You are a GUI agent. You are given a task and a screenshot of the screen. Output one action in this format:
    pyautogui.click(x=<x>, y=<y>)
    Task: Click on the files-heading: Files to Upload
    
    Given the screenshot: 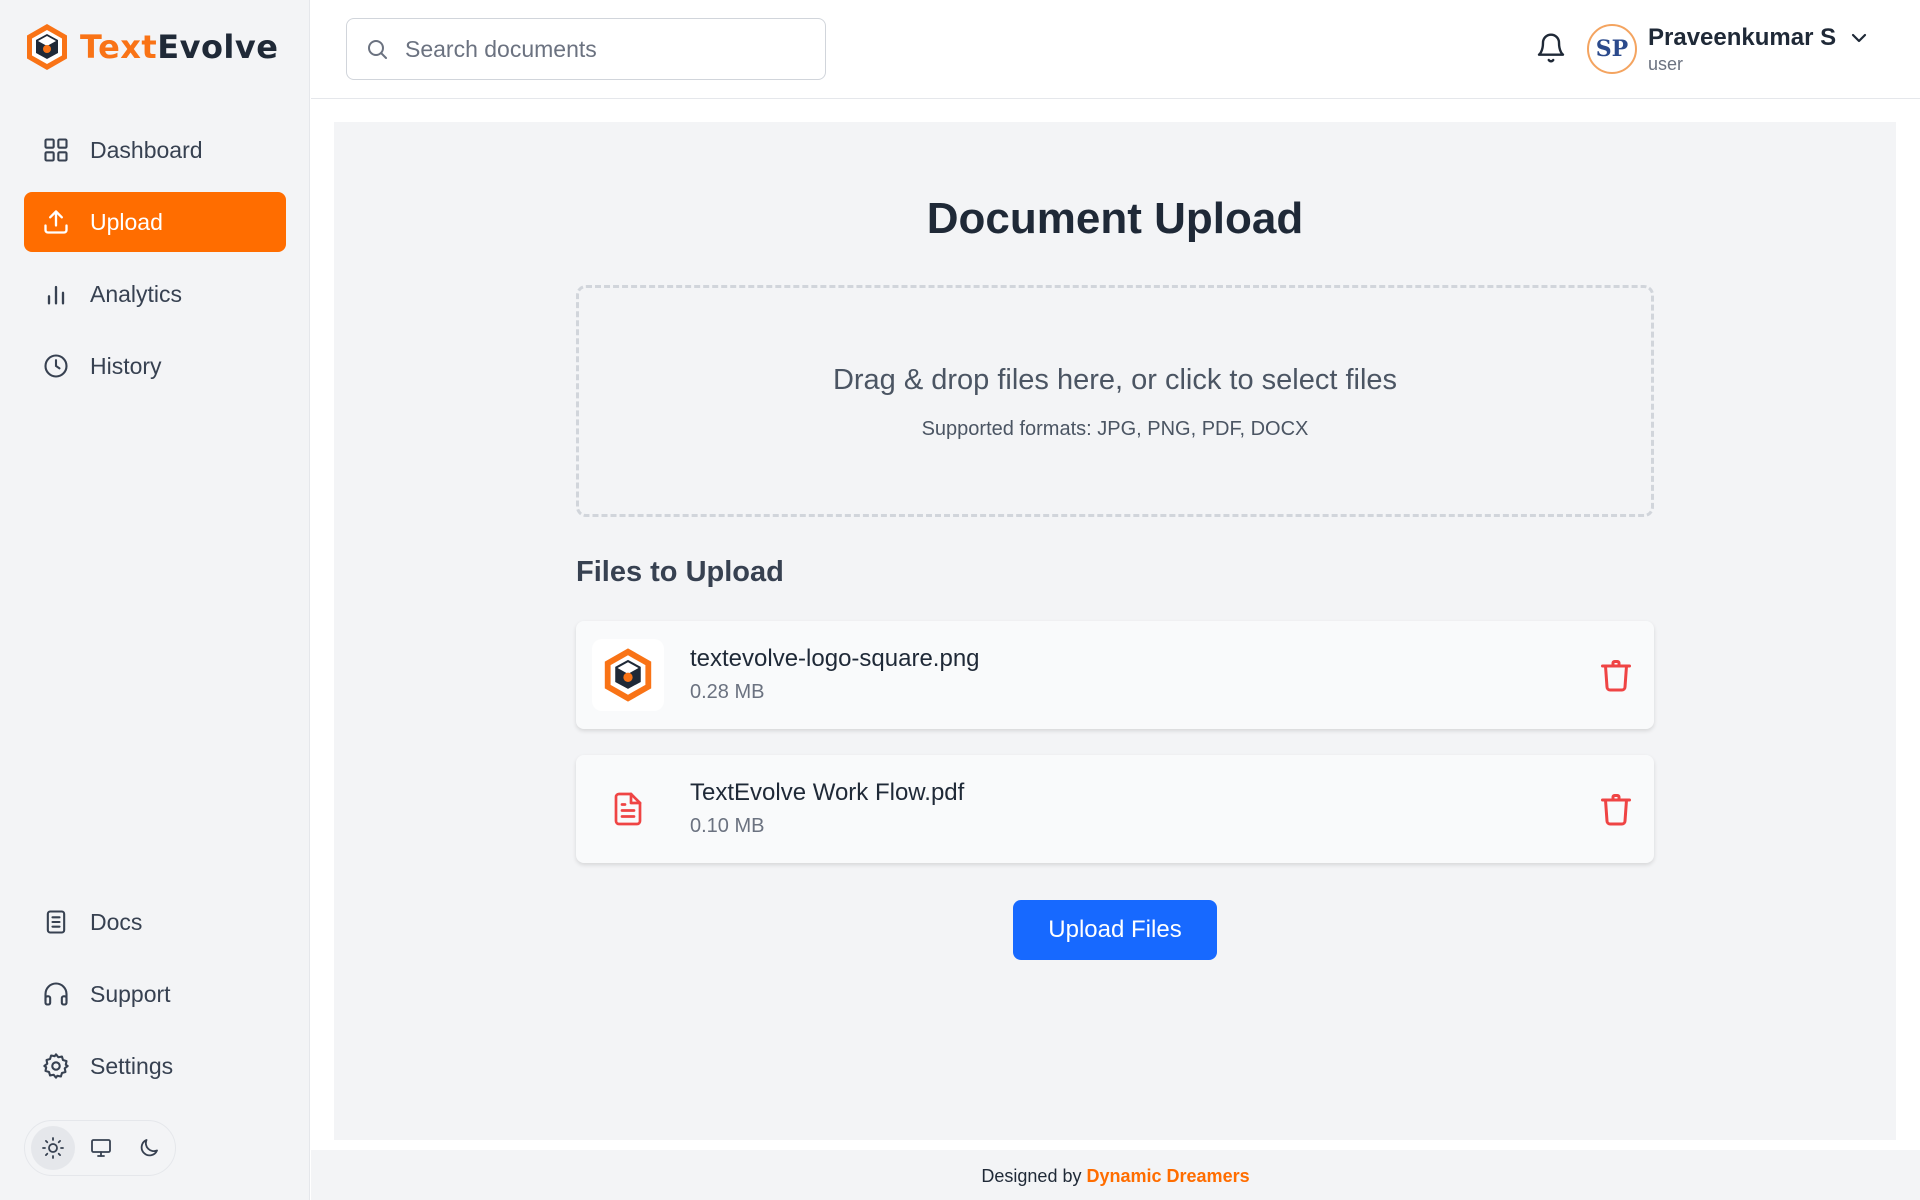 What is the action you would take?
    pyautogui.click(x=680, y=572)
    